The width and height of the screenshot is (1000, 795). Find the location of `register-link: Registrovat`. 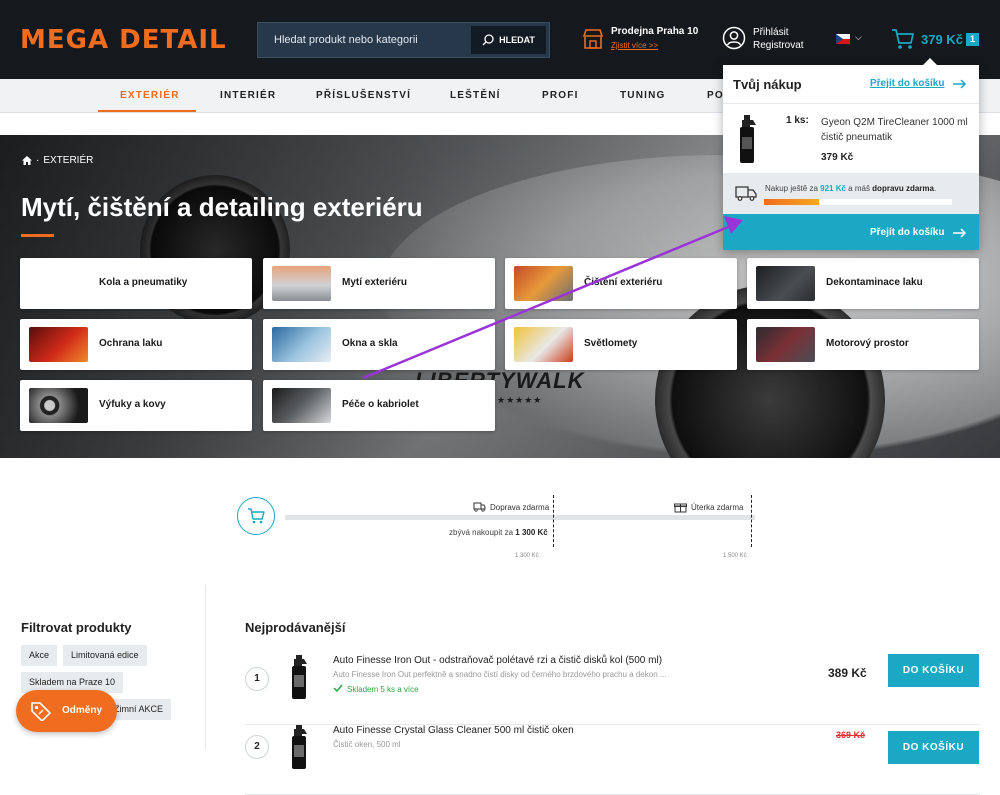

register-link: Registrovat is located at coordinates (778, 45).